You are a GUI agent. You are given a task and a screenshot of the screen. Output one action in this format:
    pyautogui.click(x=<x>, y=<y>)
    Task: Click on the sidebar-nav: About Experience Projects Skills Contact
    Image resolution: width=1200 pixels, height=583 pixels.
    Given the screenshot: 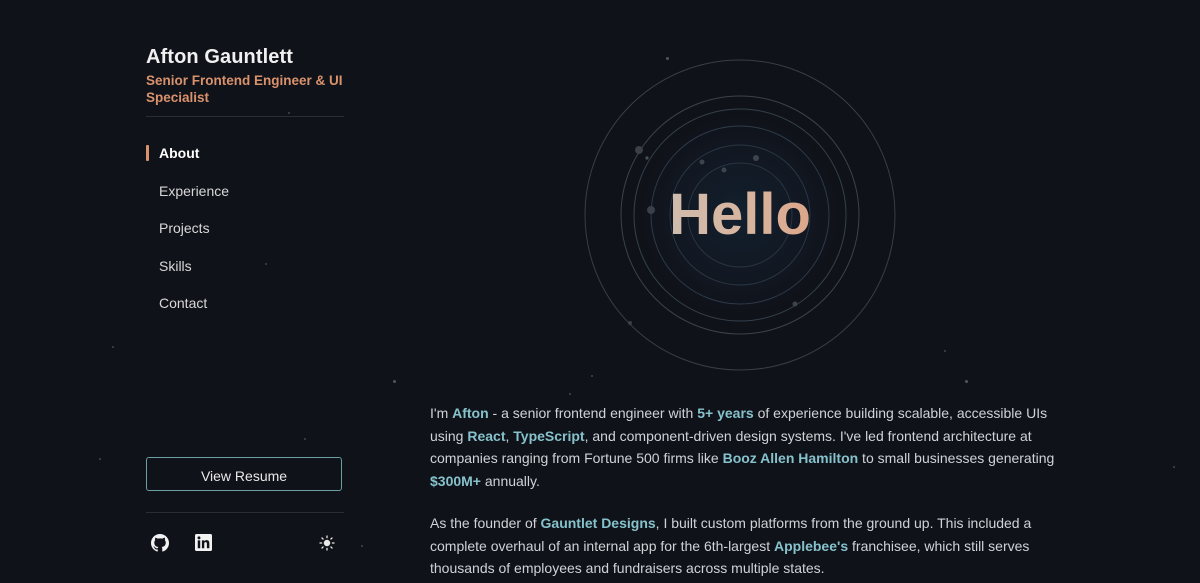 What is the action you would take?
    pyautogui.click(x=245, y=237)
    